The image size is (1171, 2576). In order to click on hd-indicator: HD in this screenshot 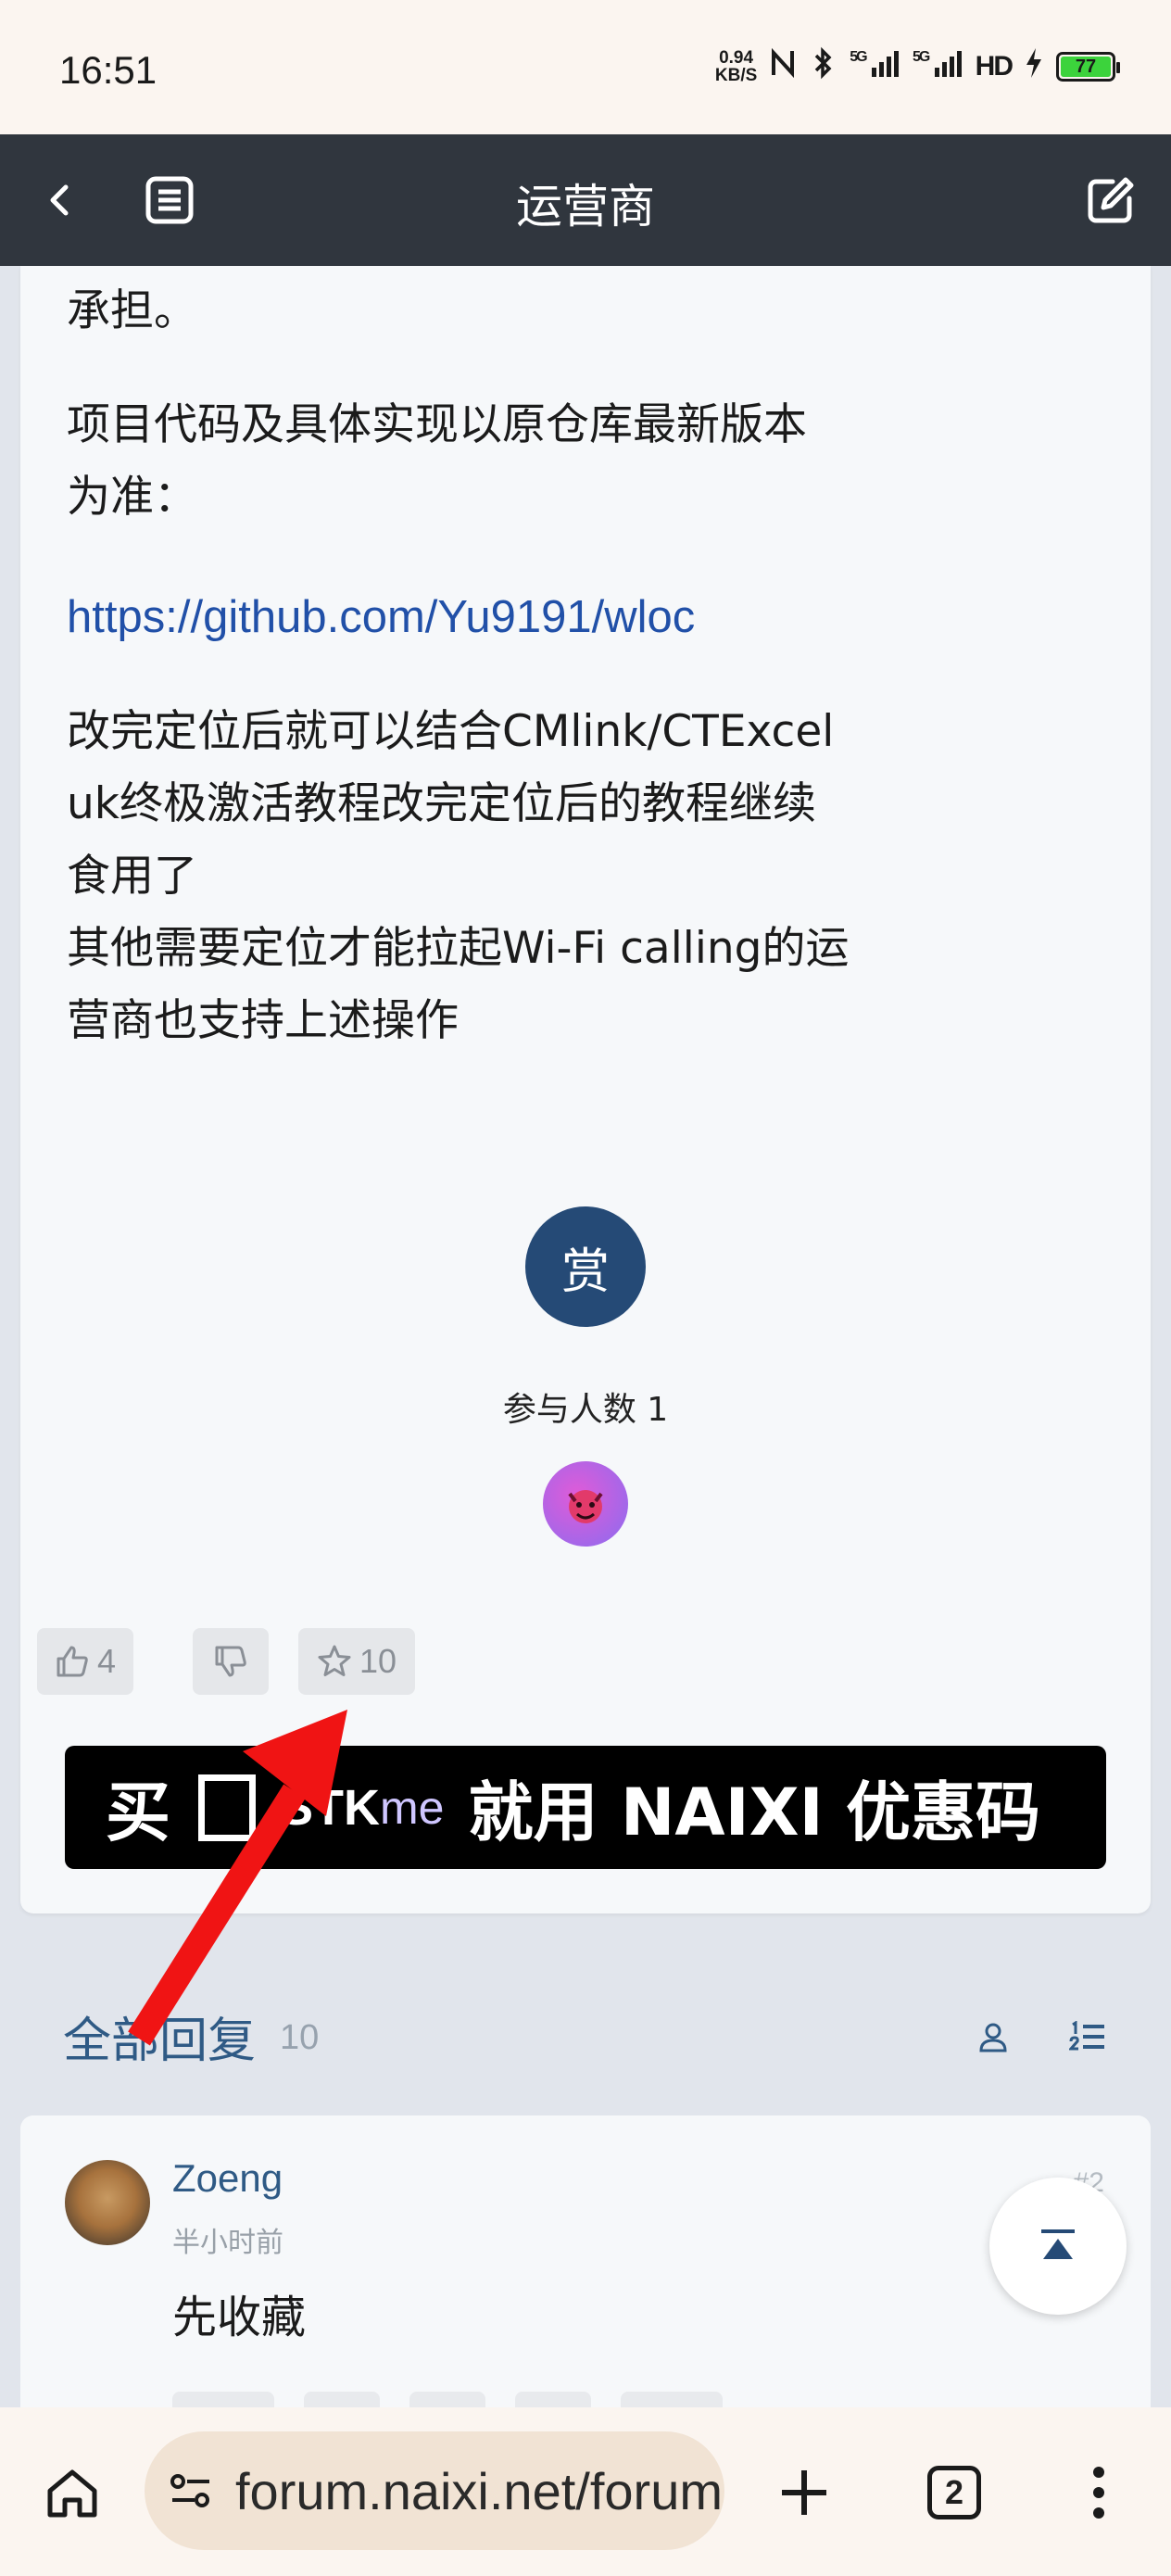, I will do `click(995, 66)`.